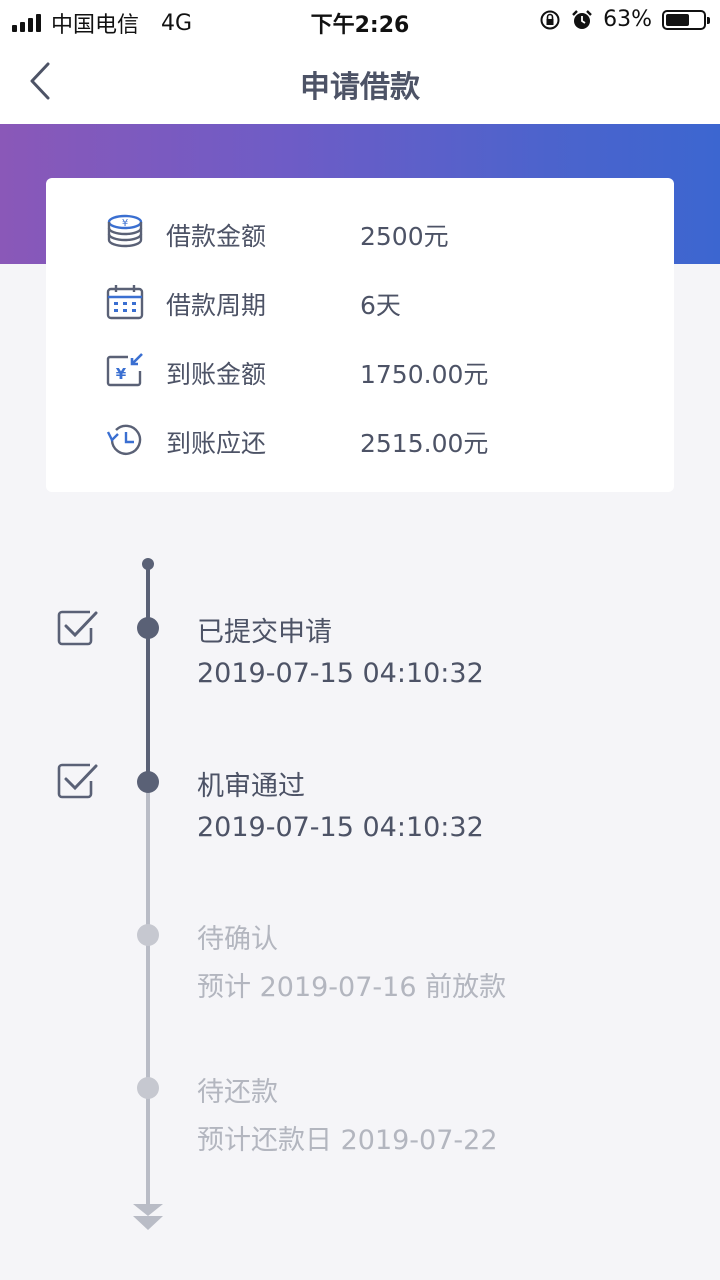 The image size is (720, 1280). What do you see at coordinates (148, 1217) in the screenshot?
I see `timeline-end-arrow-icon` at bounding box center [148, 1217].